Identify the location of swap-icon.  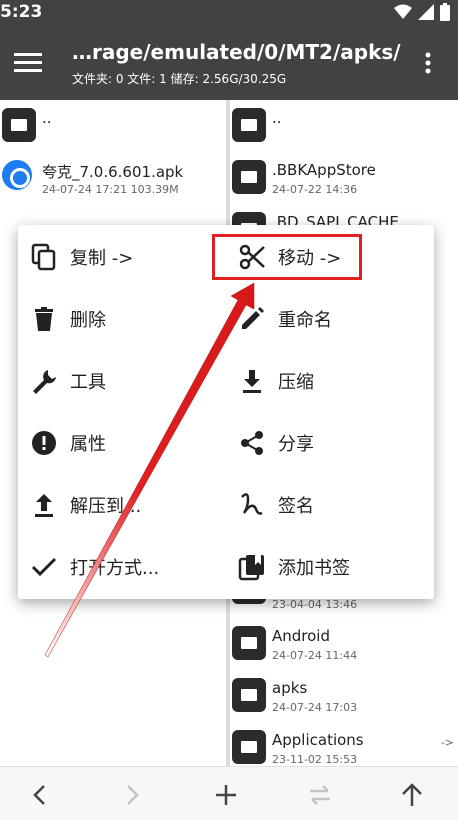
(320, 795).